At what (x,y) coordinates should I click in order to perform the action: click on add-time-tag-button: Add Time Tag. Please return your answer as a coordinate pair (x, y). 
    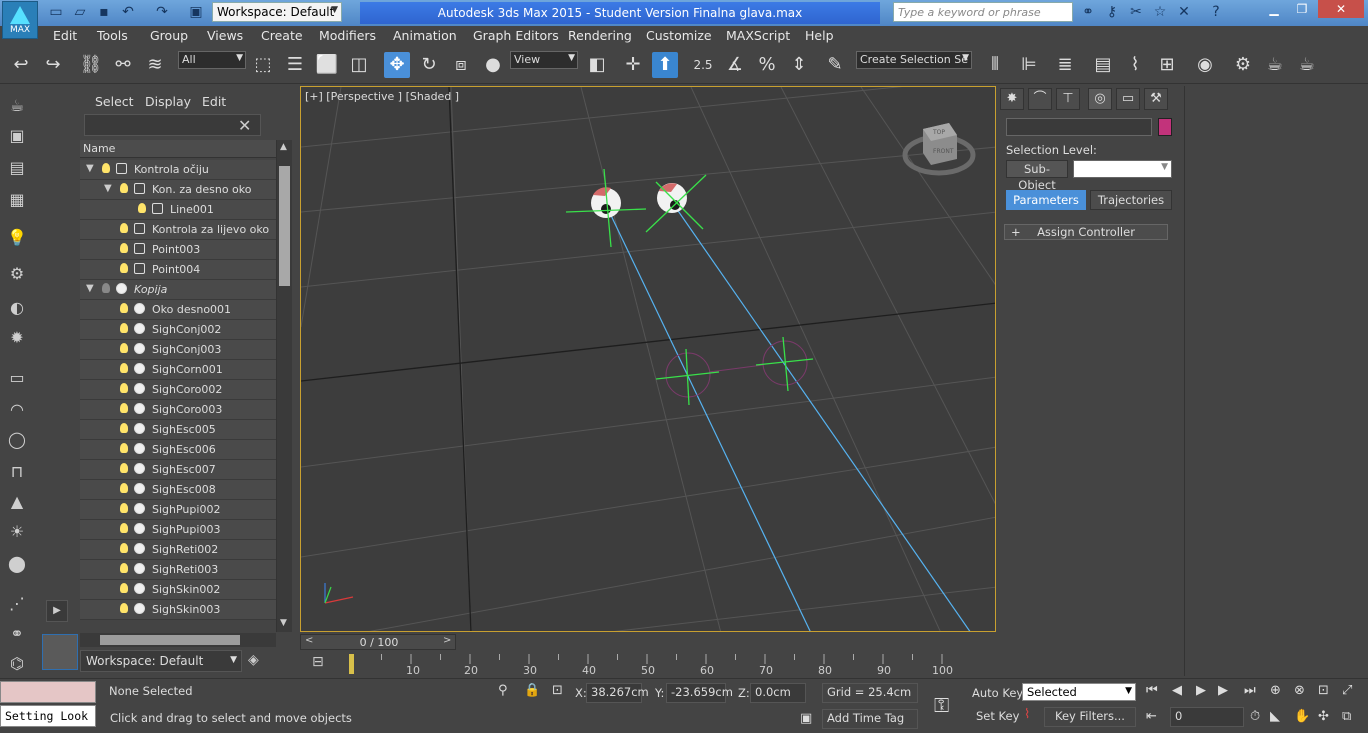
    Looking at the image, I should click on (870, 719).